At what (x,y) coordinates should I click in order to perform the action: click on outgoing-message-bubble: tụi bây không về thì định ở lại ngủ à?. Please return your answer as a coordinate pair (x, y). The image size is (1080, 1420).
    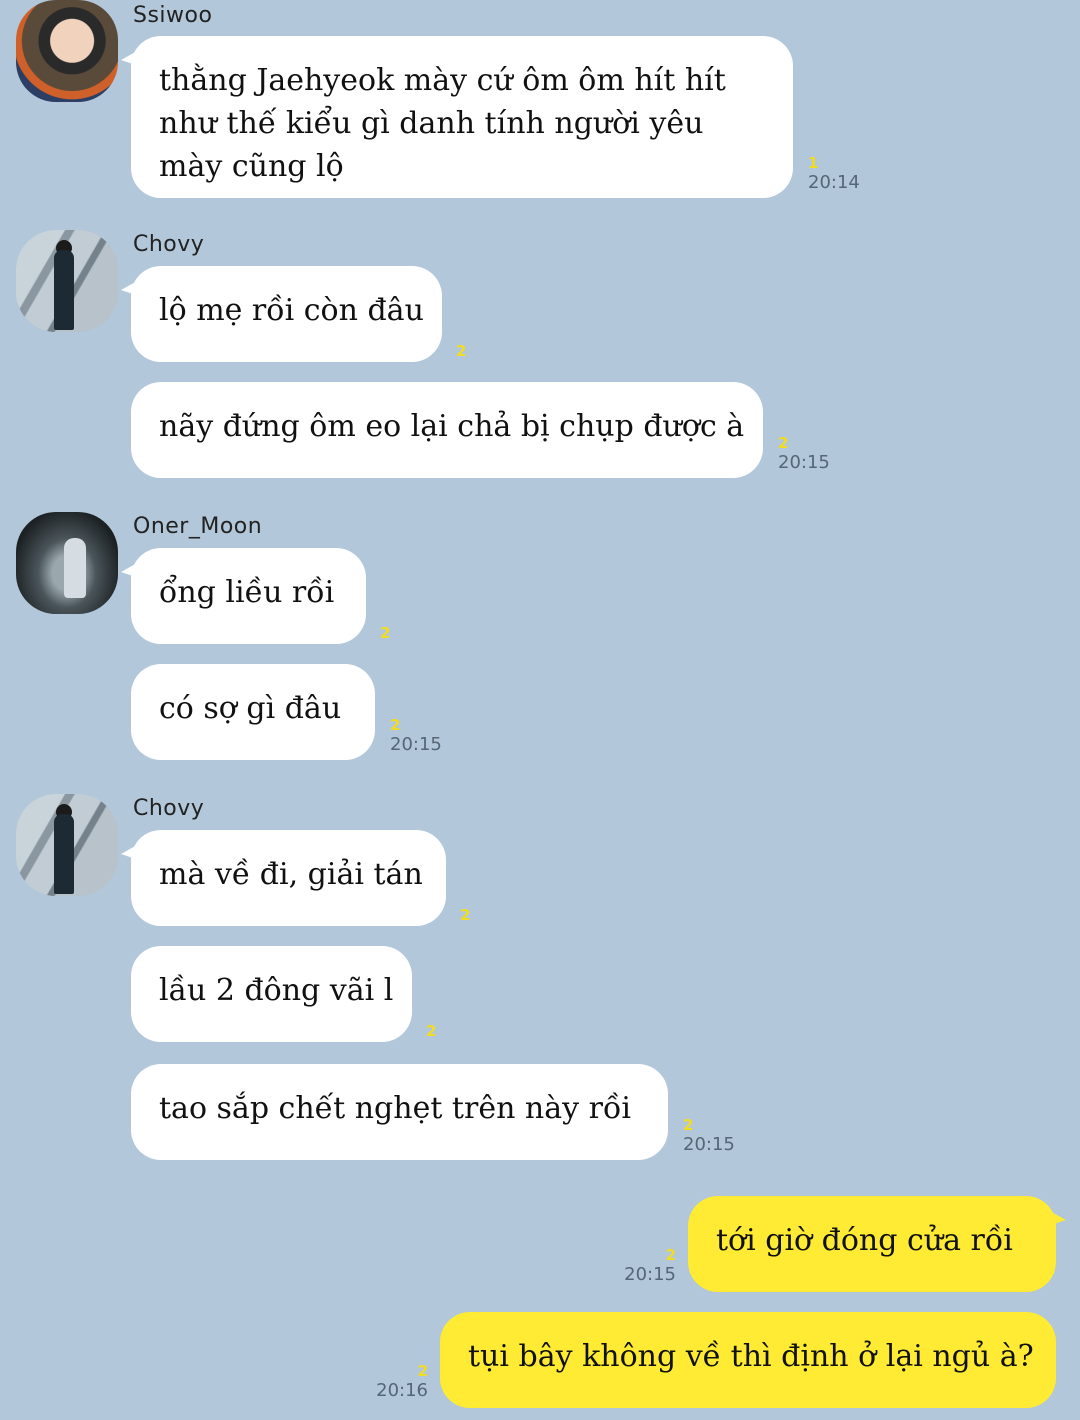
    Looking at the image, I should click on (748, 1360).